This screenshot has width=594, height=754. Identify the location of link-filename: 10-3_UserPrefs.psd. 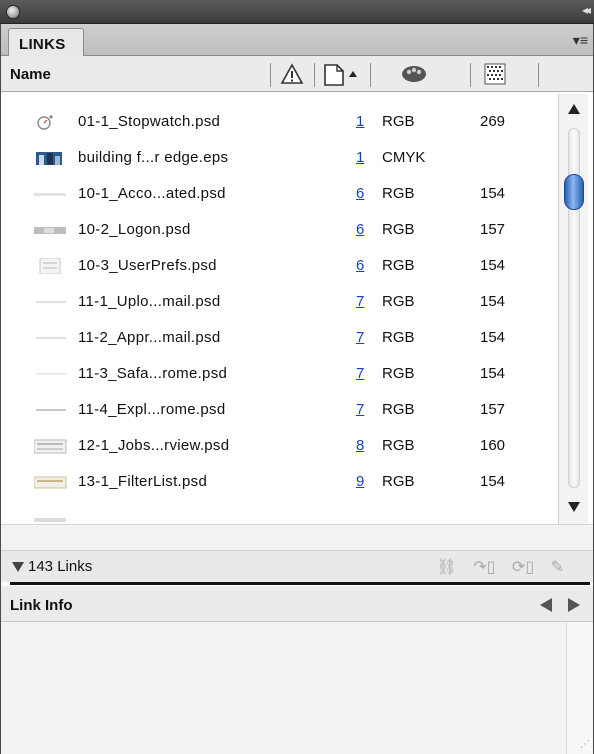
(147, 265).